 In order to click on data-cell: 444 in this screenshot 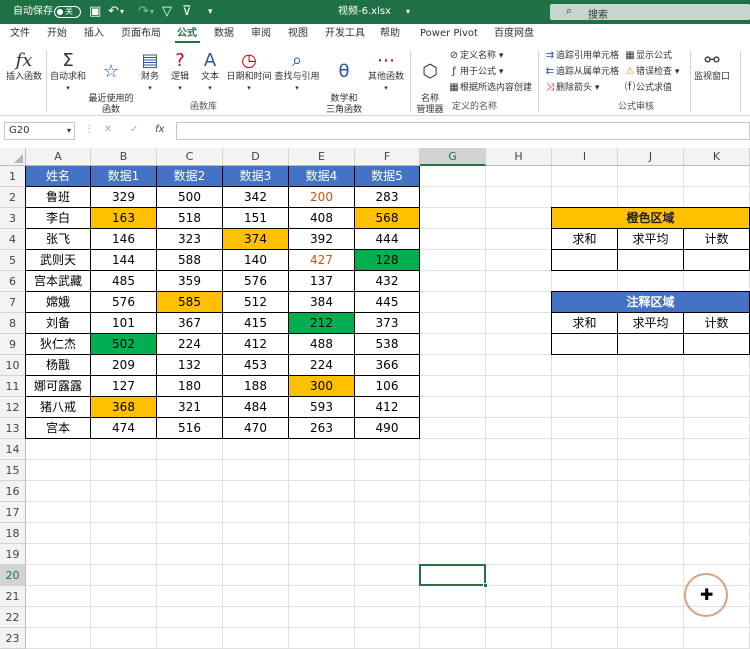, I will do `click(387, 239)`.